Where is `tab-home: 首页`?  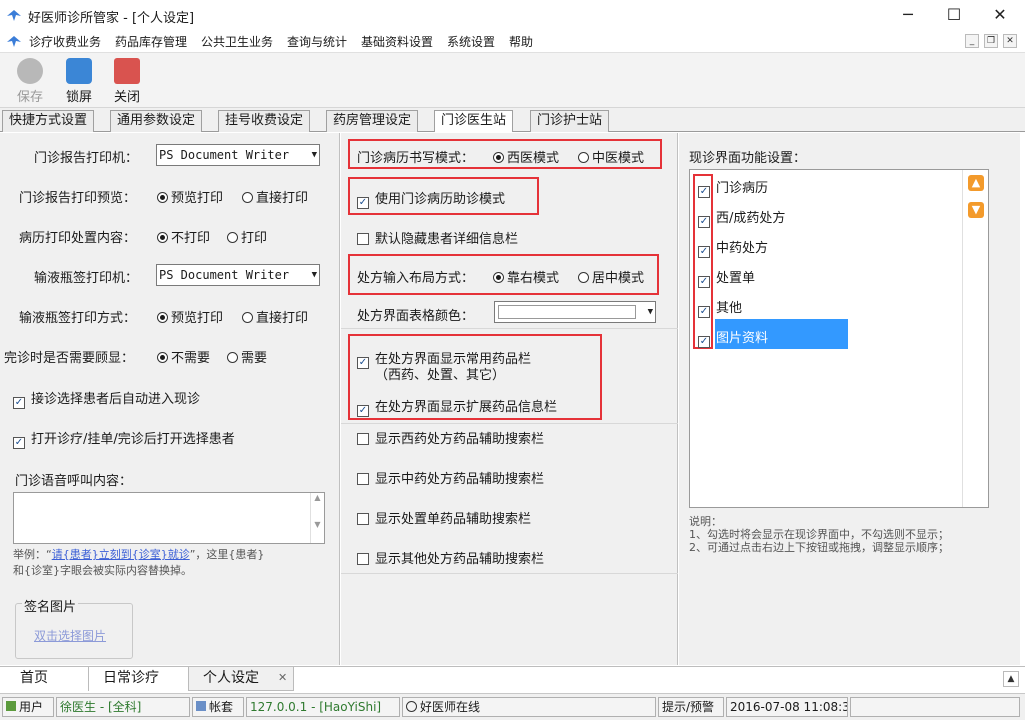 tab-home: 首页 is located at coordinates (34, 679).